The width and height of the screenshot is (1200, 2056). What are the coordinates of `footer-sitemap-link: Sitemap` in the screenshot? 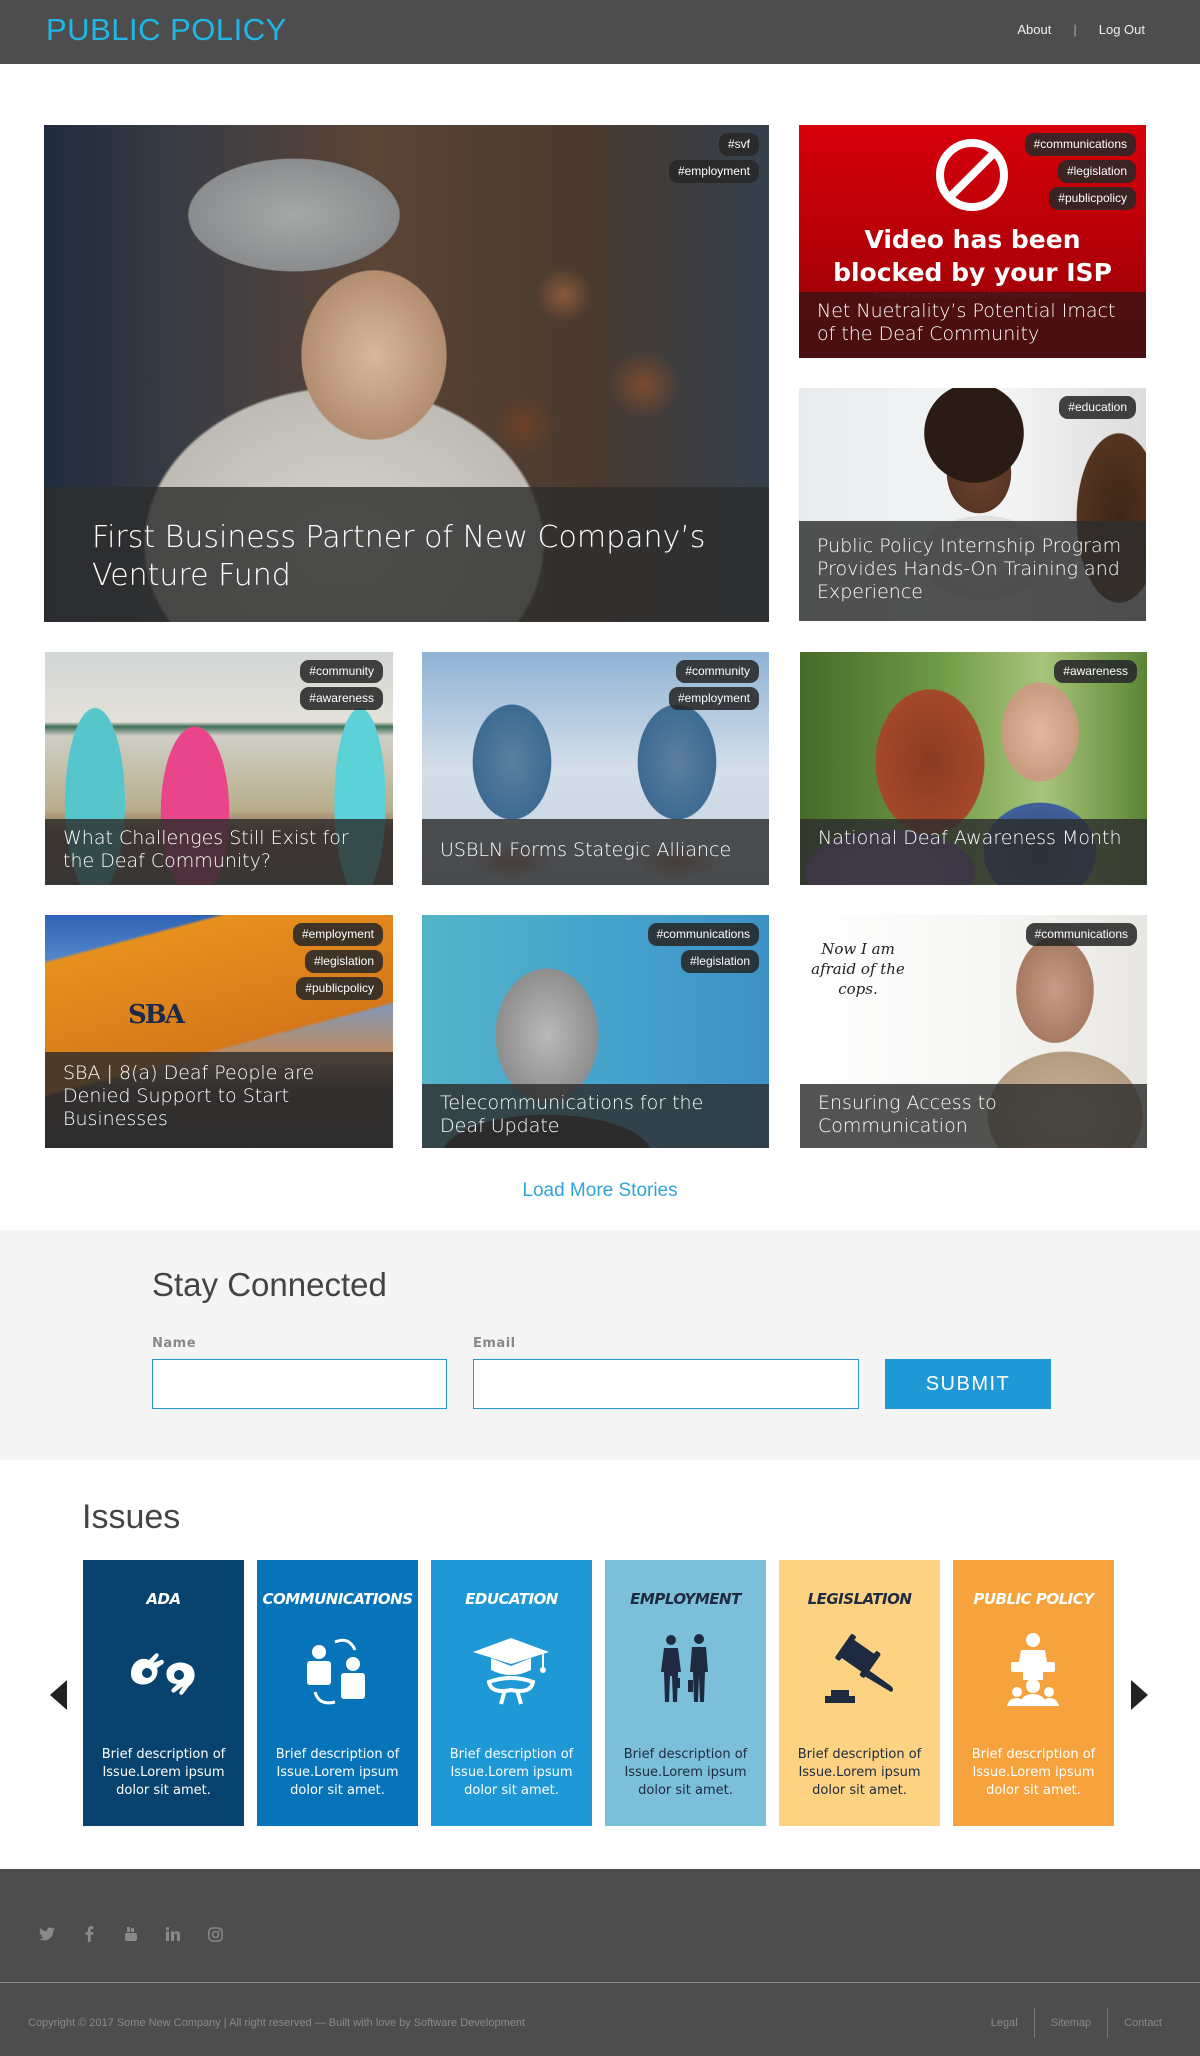 It's located at (1071, 2023).